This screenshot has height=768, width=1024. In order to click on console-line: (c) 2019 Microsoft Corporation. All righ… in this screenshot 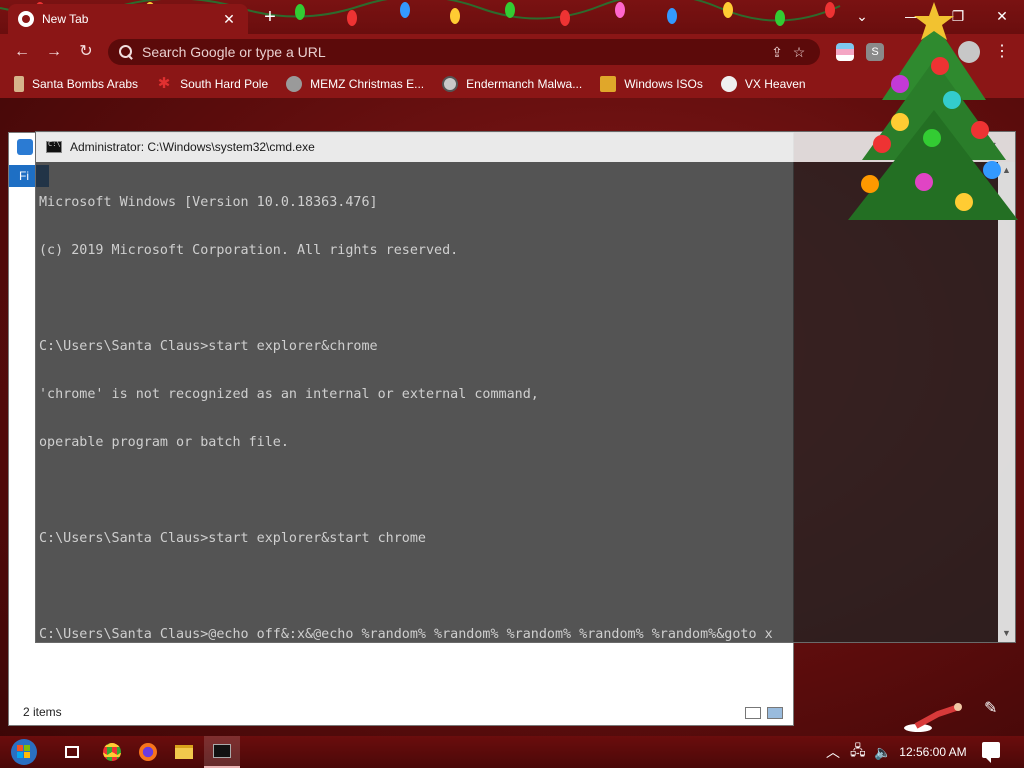, I will do `click(249, 250)`.